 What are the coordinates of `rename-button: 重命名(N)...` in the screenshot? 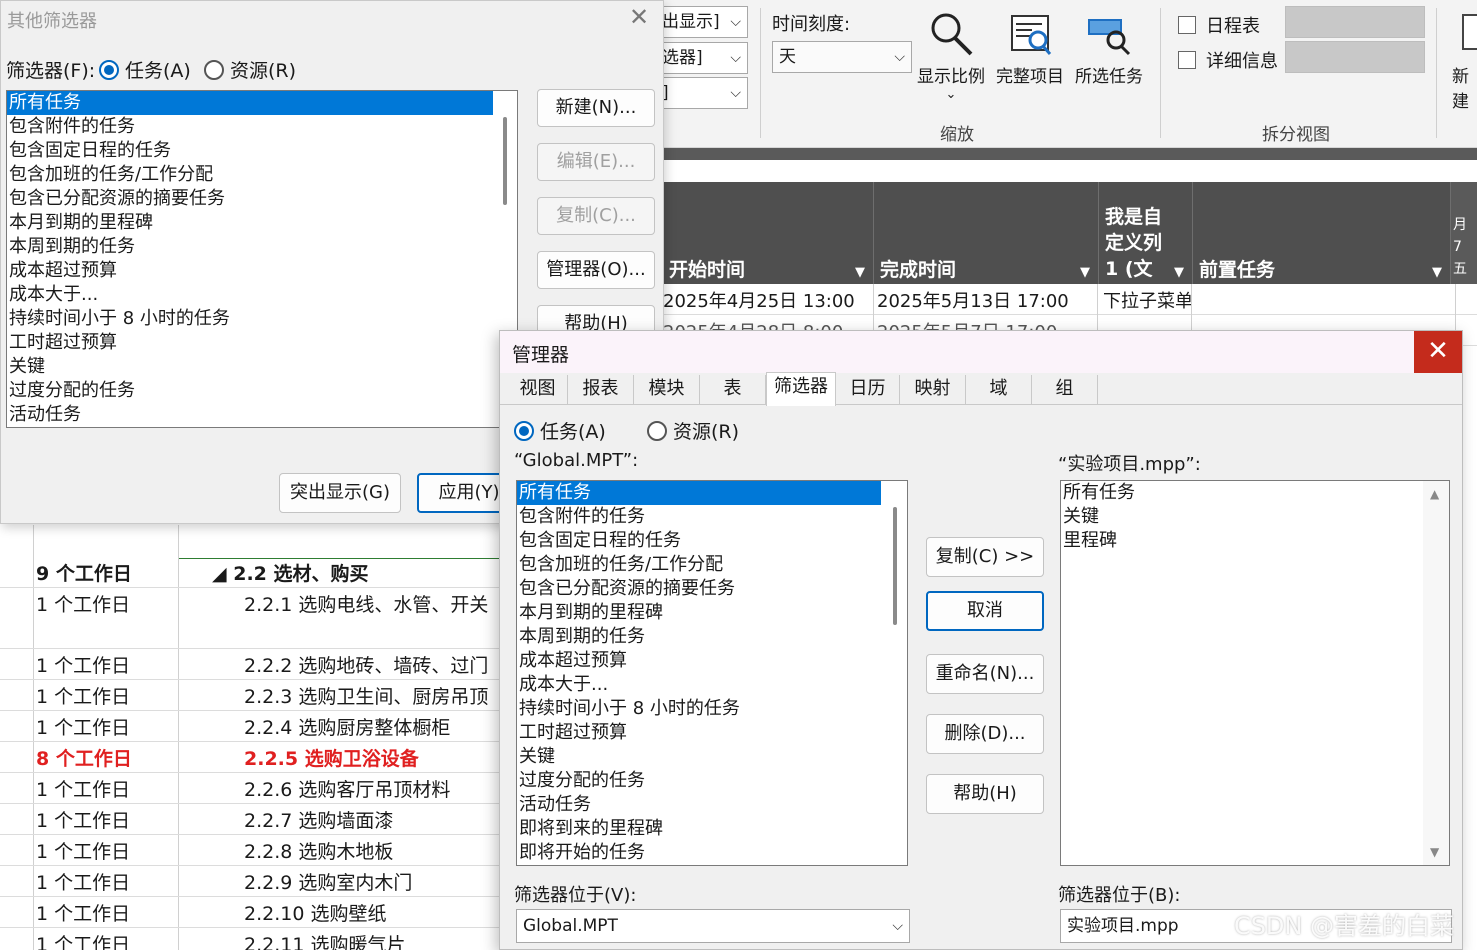 It's located at (985, 674).